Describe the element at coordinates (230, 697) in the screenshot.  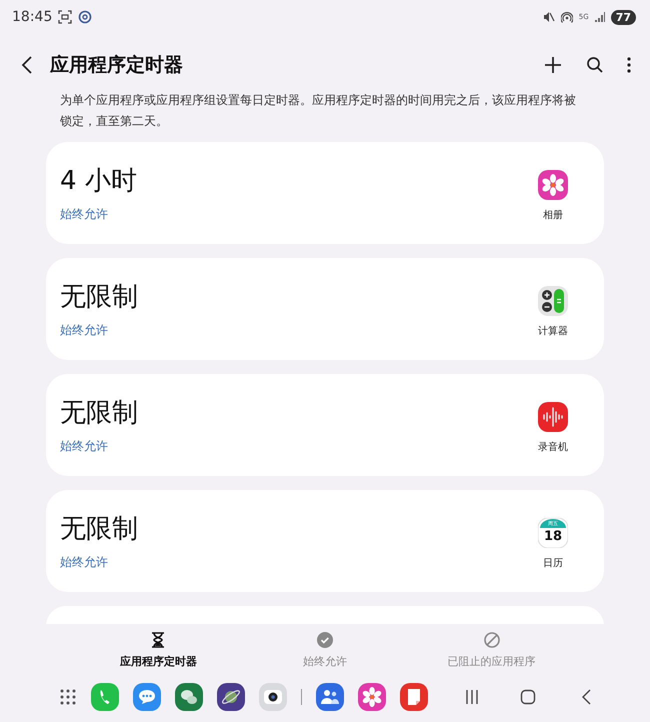
I see `planet-icon` at that location.